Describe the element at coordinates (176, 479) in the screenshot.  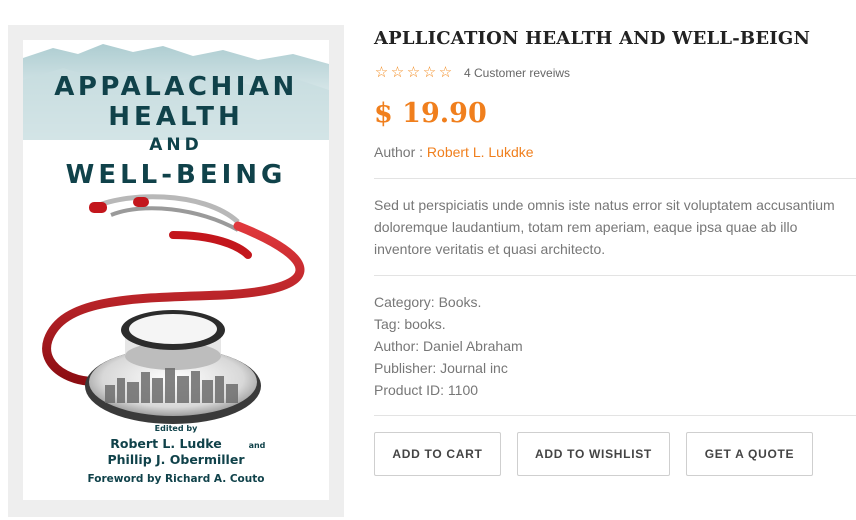
I see `cover-foreword: Foreword by Richard A. Couto` at that location.